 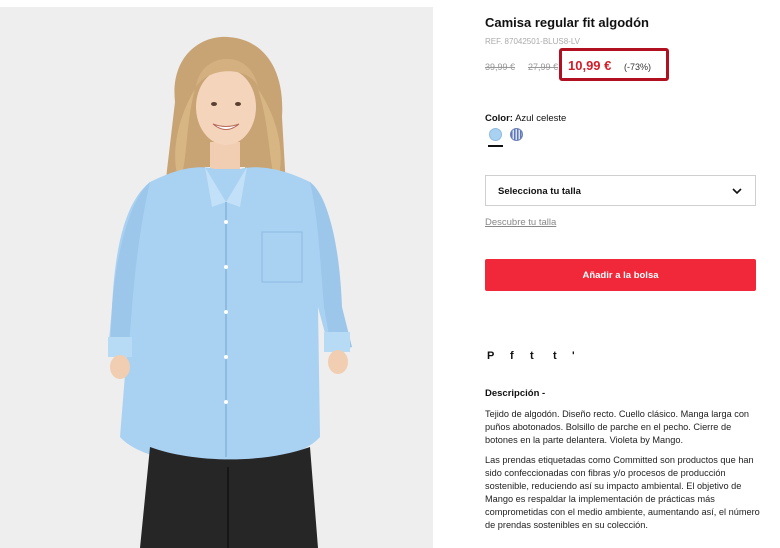 I want to click on product-title: Camisa regular fit algodón, so click(x=567, y=22).